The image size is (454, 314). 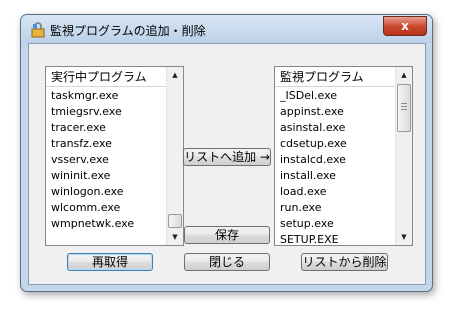 What do you see at coordinates (227, 262) in the screenshot?
I see `close-button: 閉じる` at bounding box center [227, 262].